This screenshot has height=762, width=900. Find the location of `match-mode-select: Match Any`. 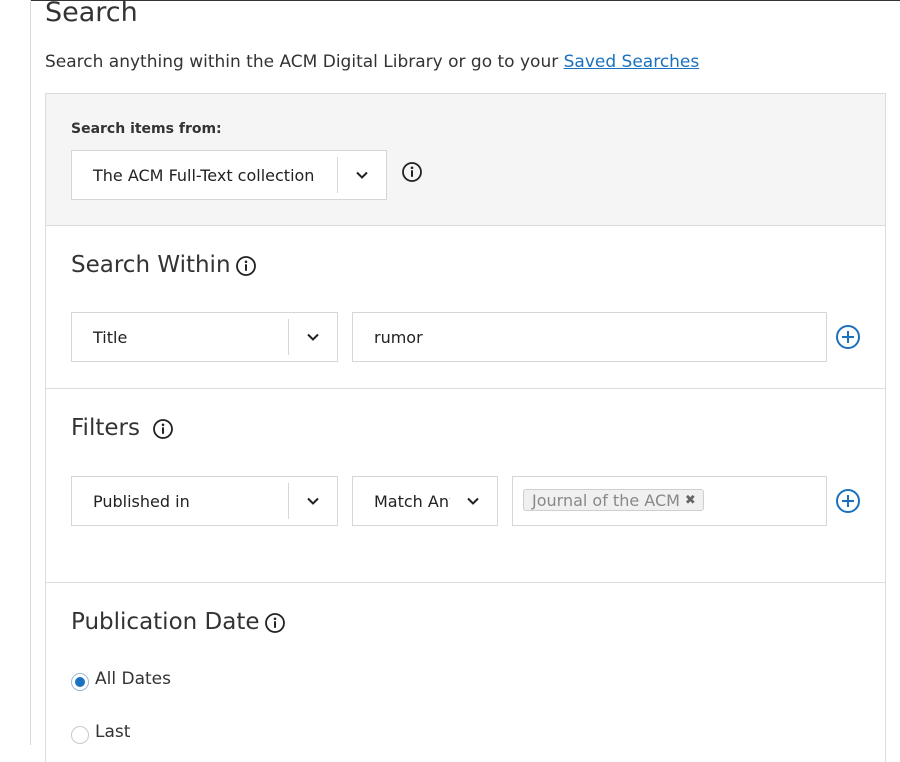

match-mode-select: Match Any is located at coordinates (425, 501).